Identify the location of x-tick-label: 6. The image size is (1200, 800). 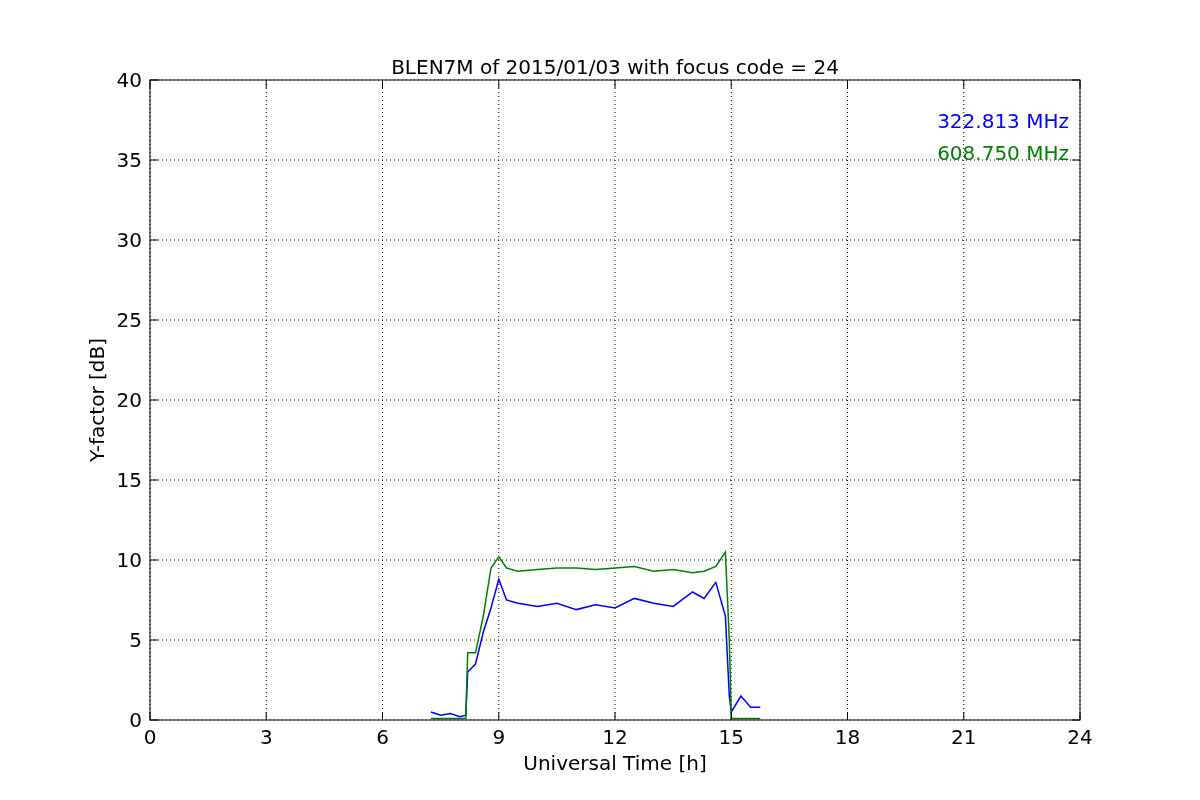
(382, 737).